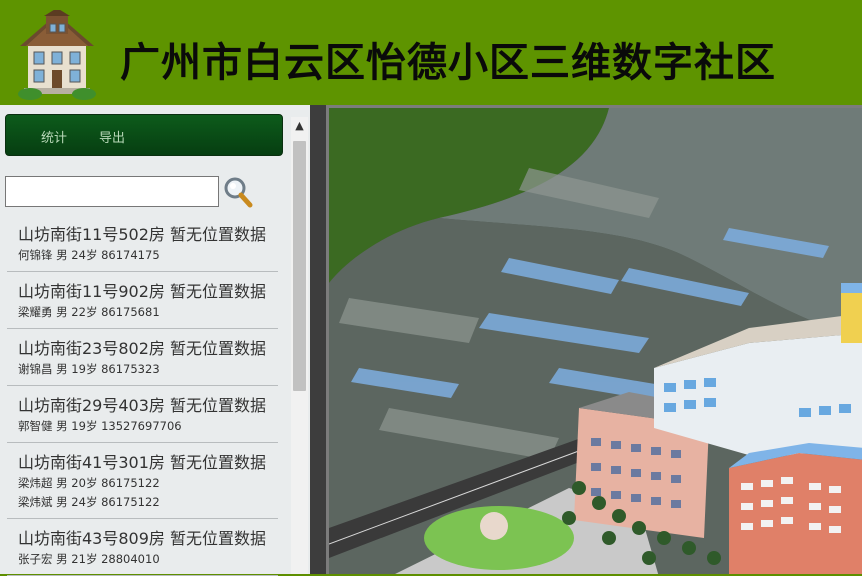 The width and height of the screenshot is (862, 576). What do you see at coordinates (89, 369) in the screenshot?
I see `item-person: 谢锦昌 男 19岁 86175323` at bounding box center [89, 369].